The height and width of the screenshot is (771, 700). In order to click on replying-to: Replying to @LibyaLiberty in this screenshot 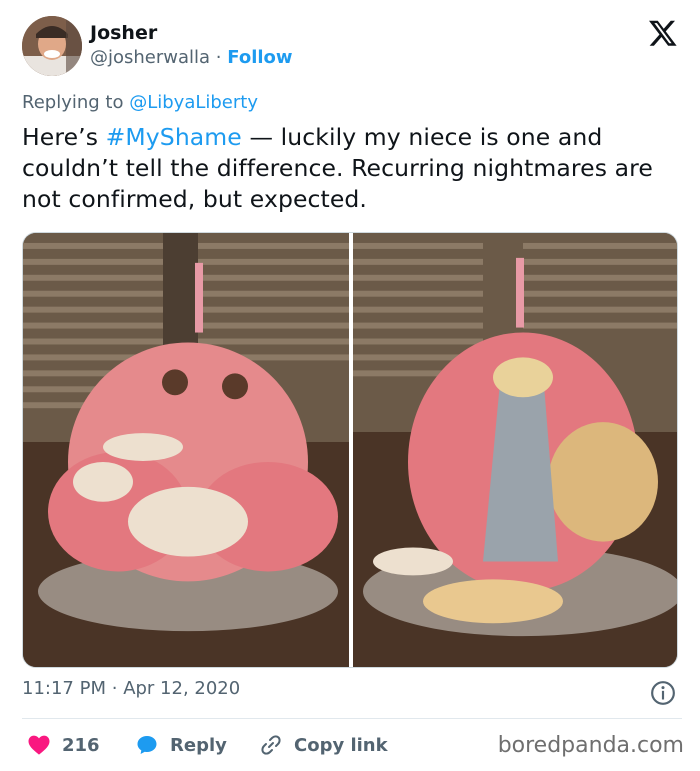, I will do `click(140, 102)`.